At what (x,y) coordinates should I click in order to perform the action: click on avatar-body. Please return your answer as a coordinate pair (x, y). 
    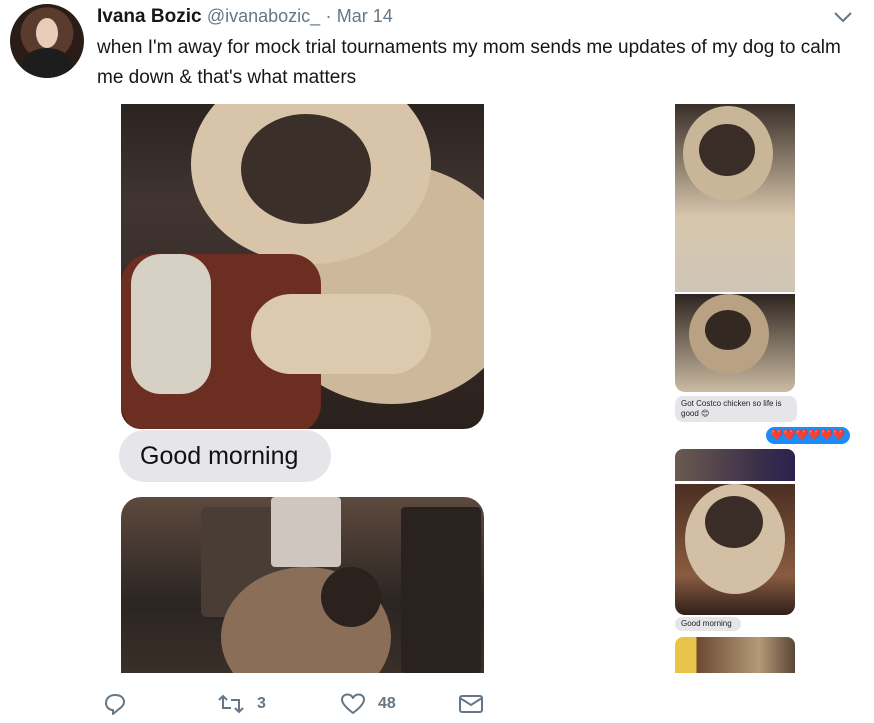
    Looking at the image, I should click on (47, 63).